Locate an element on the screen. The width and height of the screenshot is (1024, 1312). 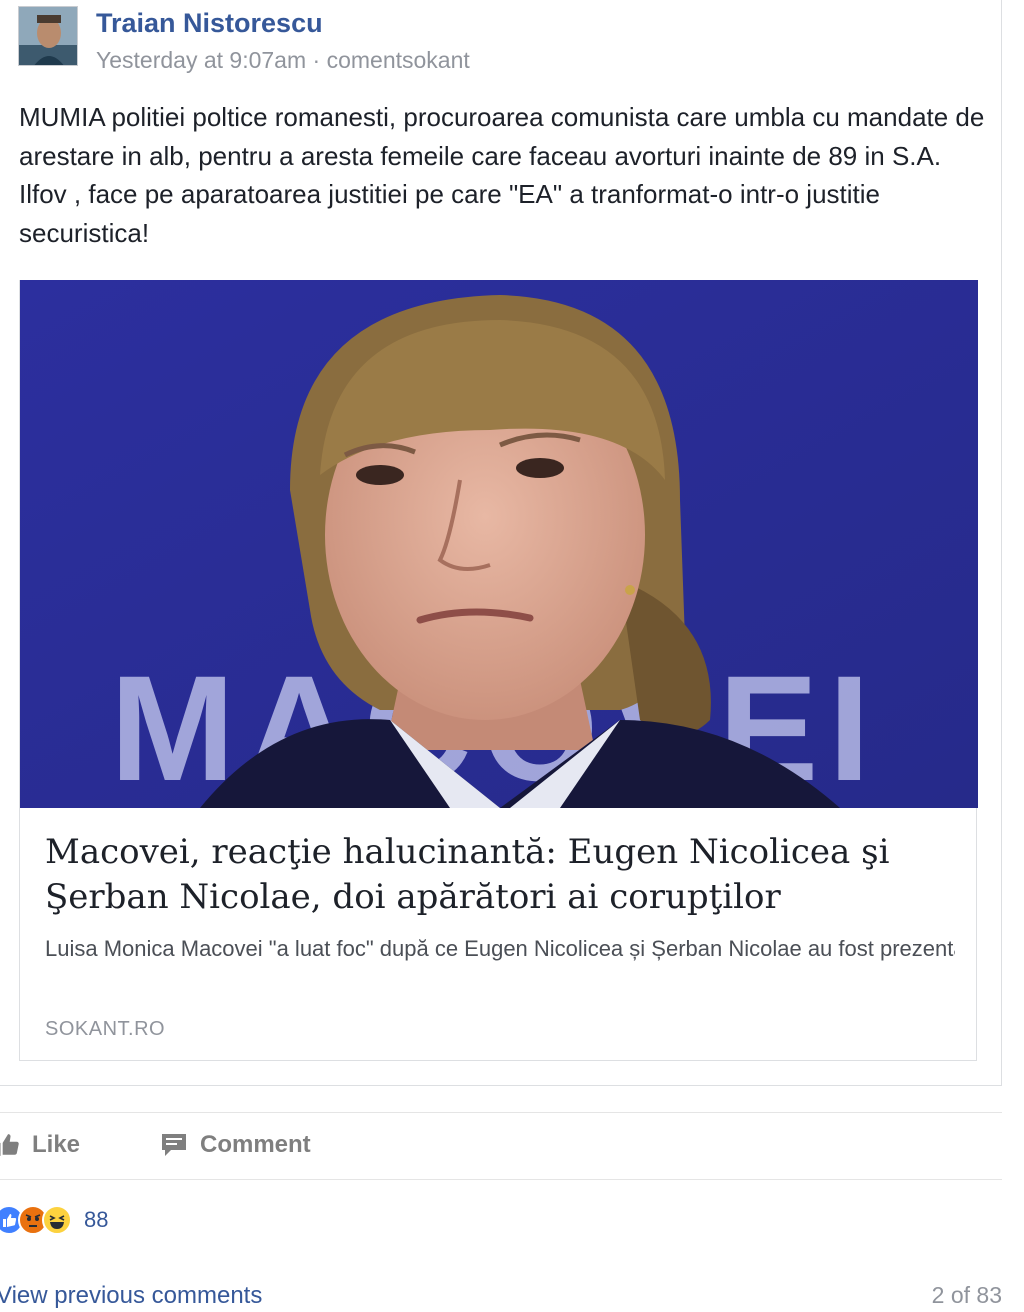
avatar-photo is located at coordinates (48, 36).